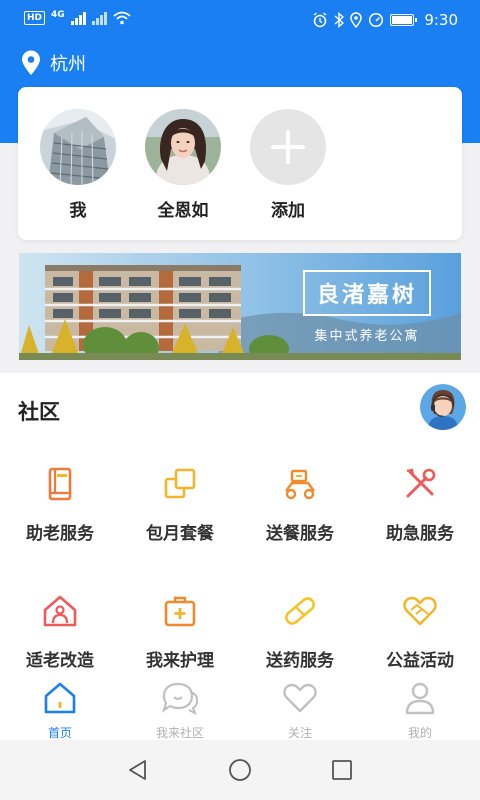 This screenshot has width=480, height=800. I want to click on battery-icon, so click(404, 20).